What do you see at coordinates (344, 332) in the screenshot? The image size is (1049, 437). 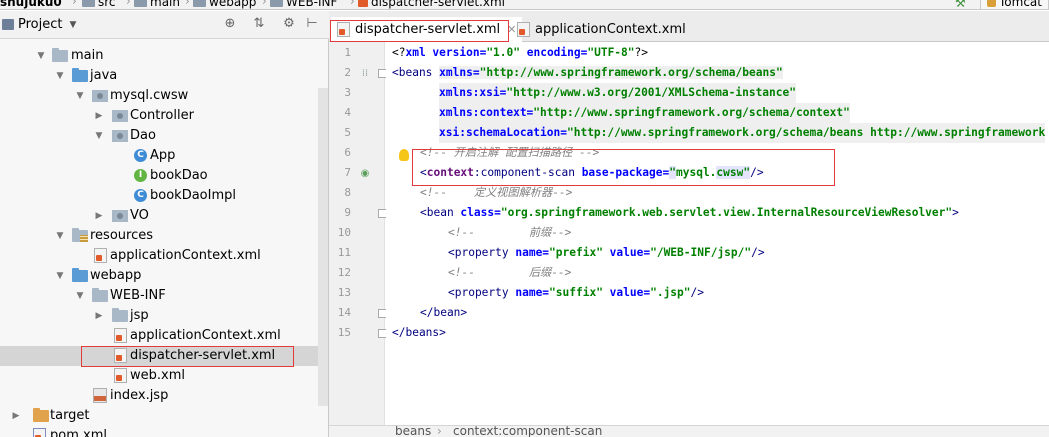 I see `line-number: 15` at bounding box center [344, 332].